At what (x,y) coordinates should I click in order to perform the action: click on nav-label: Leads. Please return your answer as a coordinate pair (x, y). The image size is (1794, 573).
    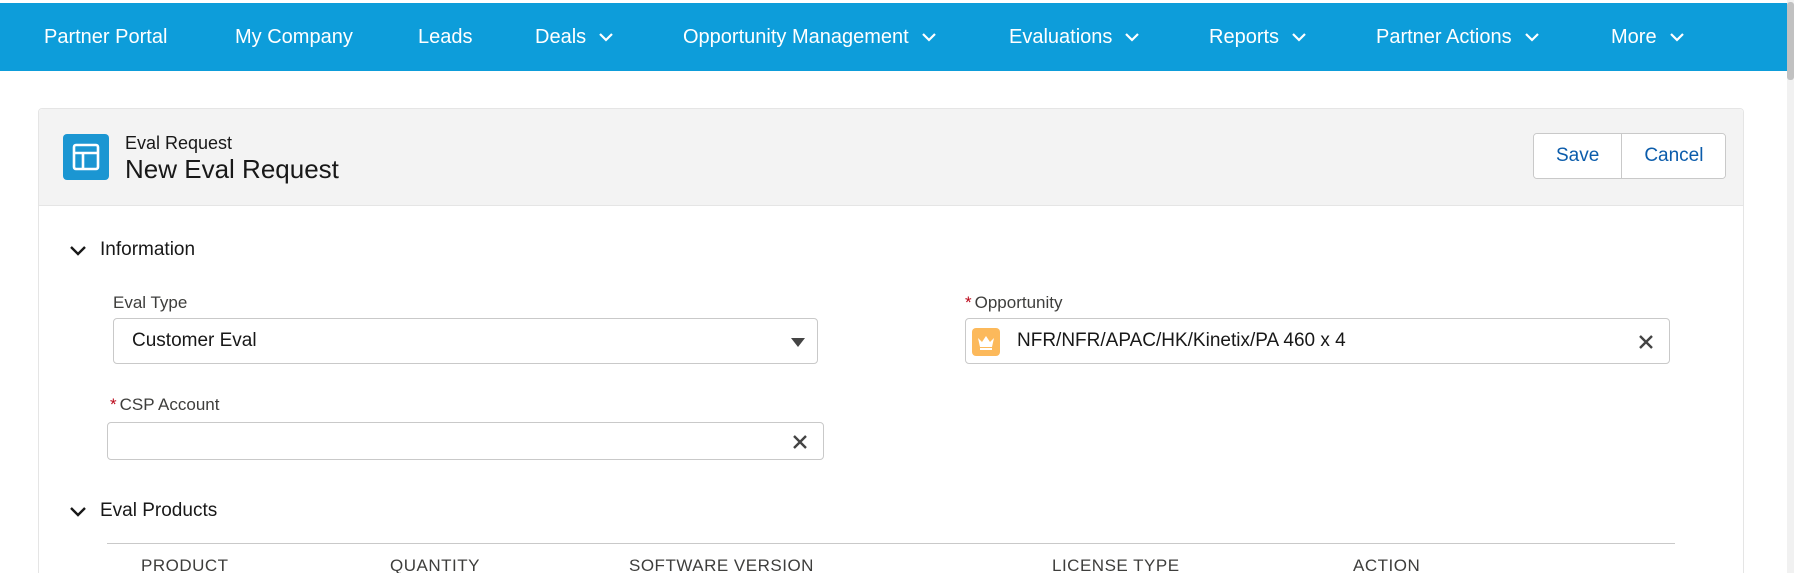
    Looking at the image, I should click on (445, 36).